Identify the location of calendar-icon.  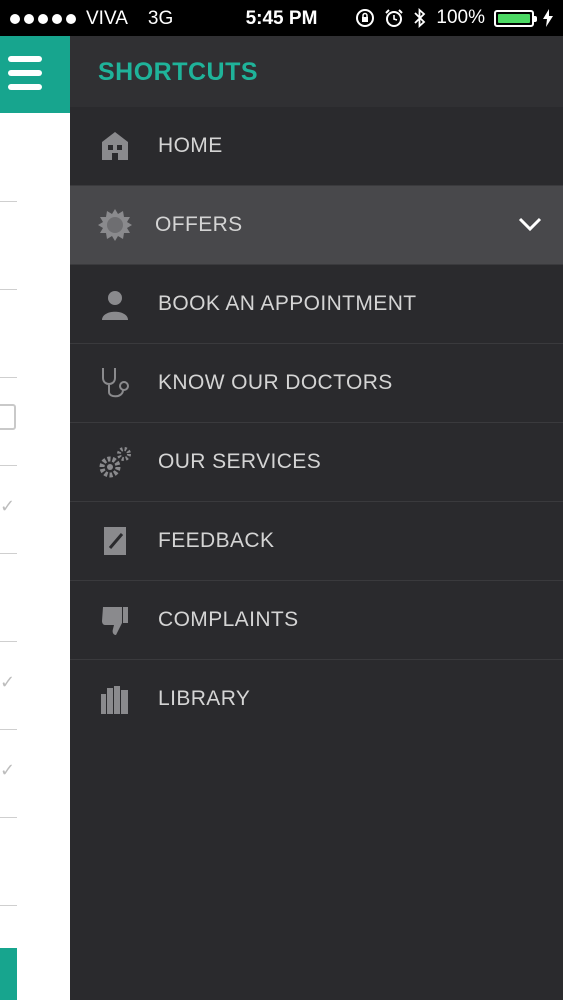
(8, 417).